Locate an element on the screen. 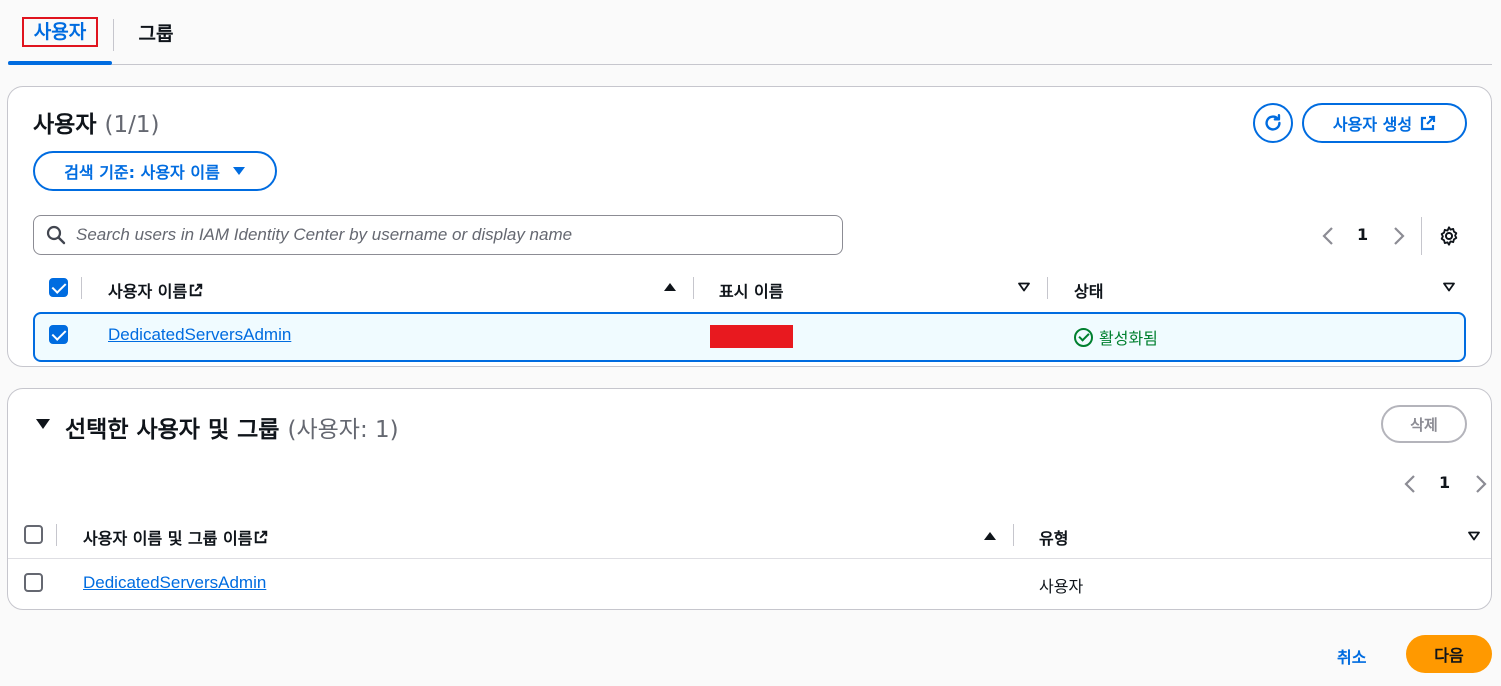 The height and width of the screenshot is (686, 1501). active-tab-indicator is located at coordinates (60, 63).